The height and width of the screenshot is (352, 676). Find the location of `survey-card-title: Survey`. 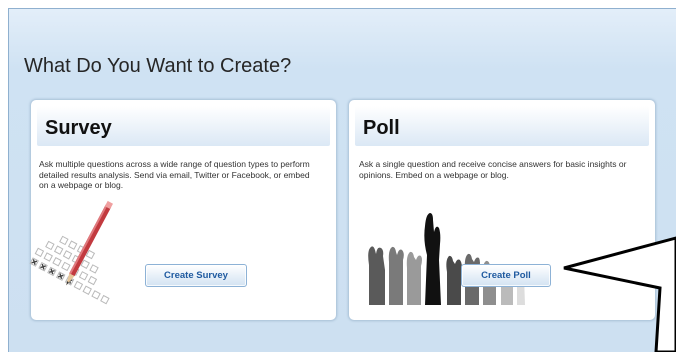

survey-card-title: Survey is located at coordinates (78, 128).